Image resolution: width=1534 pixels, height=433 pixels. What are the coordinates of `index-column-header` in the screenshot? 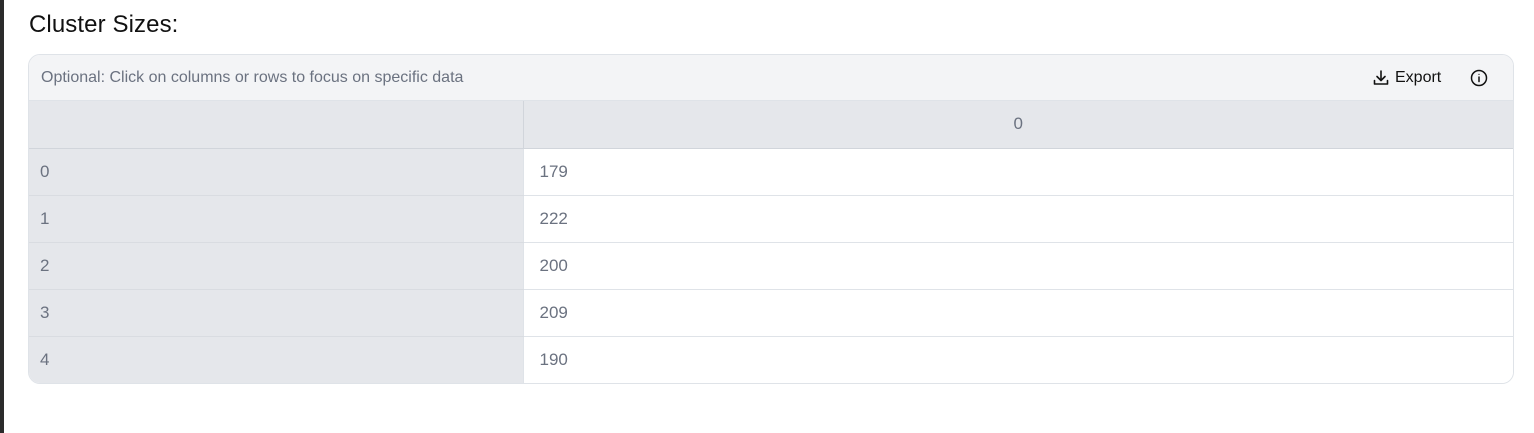 It's located at (276, 125).